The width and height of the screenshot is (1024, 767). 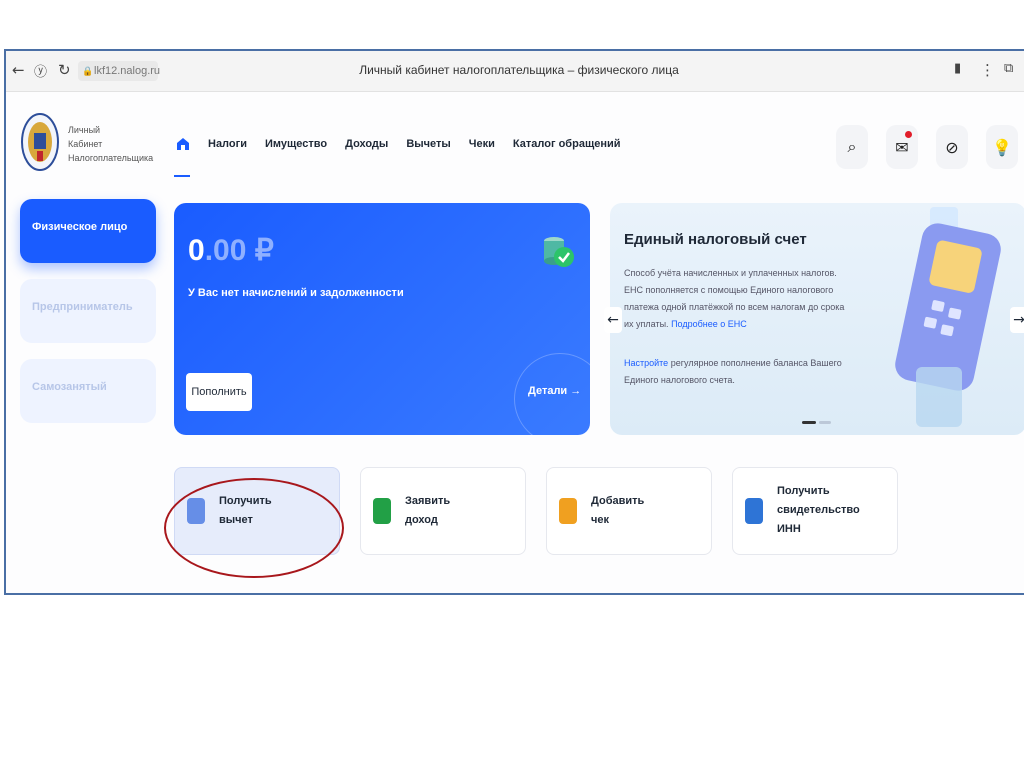 I want to click on tile-label: Получить свидетельство ИНН, so click(x=818, y=510).